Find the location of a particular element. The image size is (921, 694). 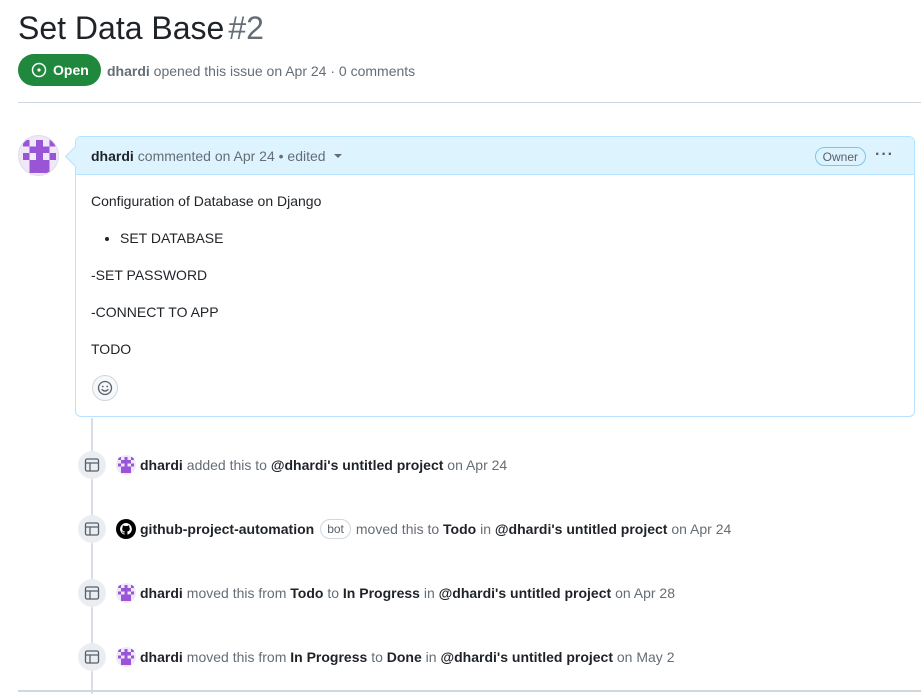

comment-header-text: commented on Apr 24 • edited is located at coordinates (231, 155).